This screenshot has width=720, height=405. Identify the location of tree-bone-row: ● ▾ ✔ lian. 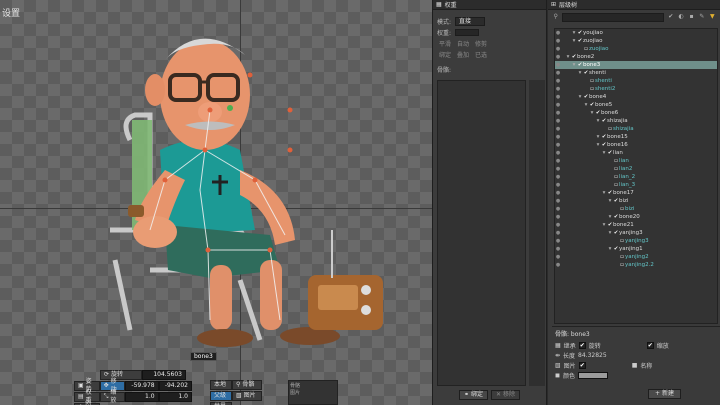
(636, 153).